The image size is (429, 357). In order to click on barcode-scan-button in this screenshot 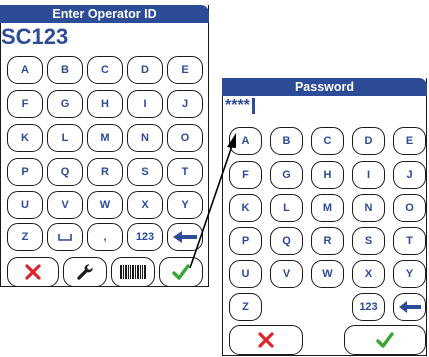, I will do `click(133, 272)`.